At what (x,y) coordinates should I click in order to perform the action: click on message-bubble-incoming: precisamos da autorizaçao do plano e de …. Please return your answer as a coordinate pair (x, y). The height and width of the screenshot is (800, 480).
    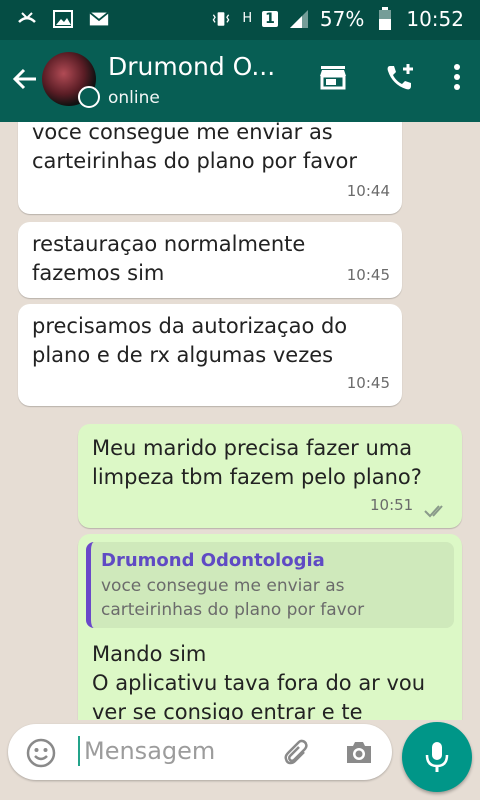
    Looking at the image, I should click on (210, 355).